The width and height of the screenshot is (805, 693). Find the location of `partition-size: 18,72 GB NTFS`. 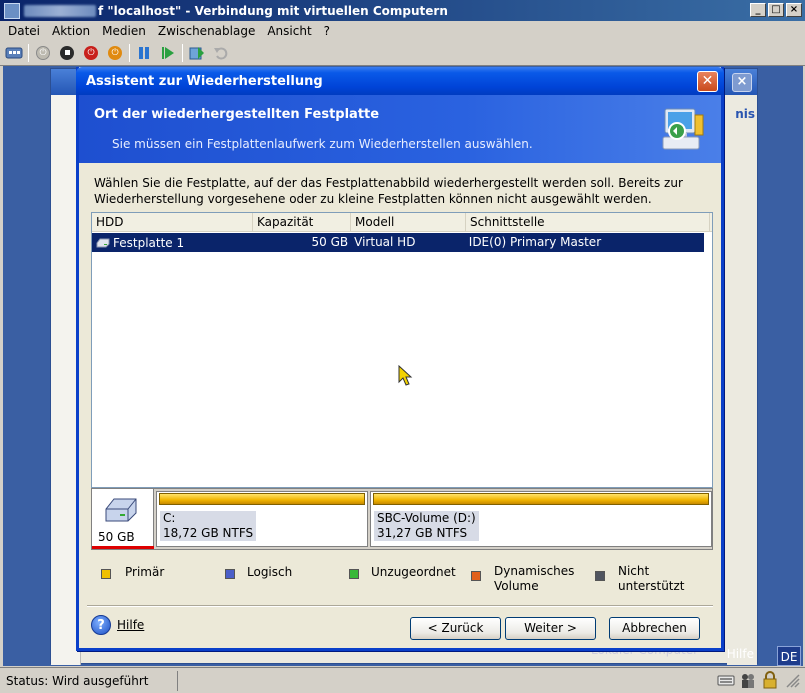

partition-size: 18,72 GB NTFS is located at coordinates (208, 533).